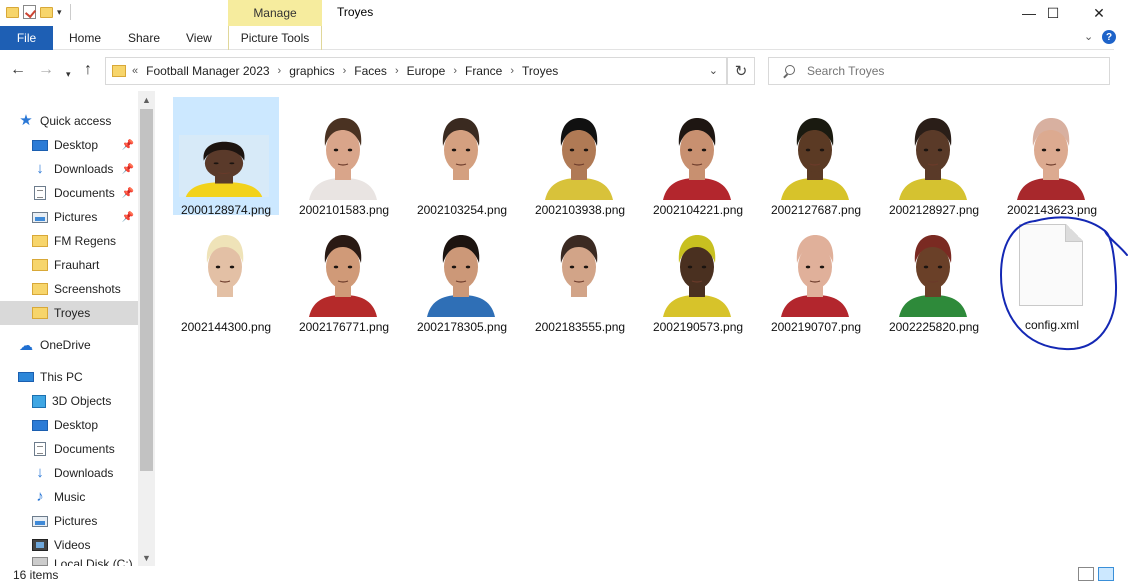  What do you see at coordinates (135, 71) in the screenshot?
I see `overflow-chevron-icon: «` at bounding box center [135, 71].